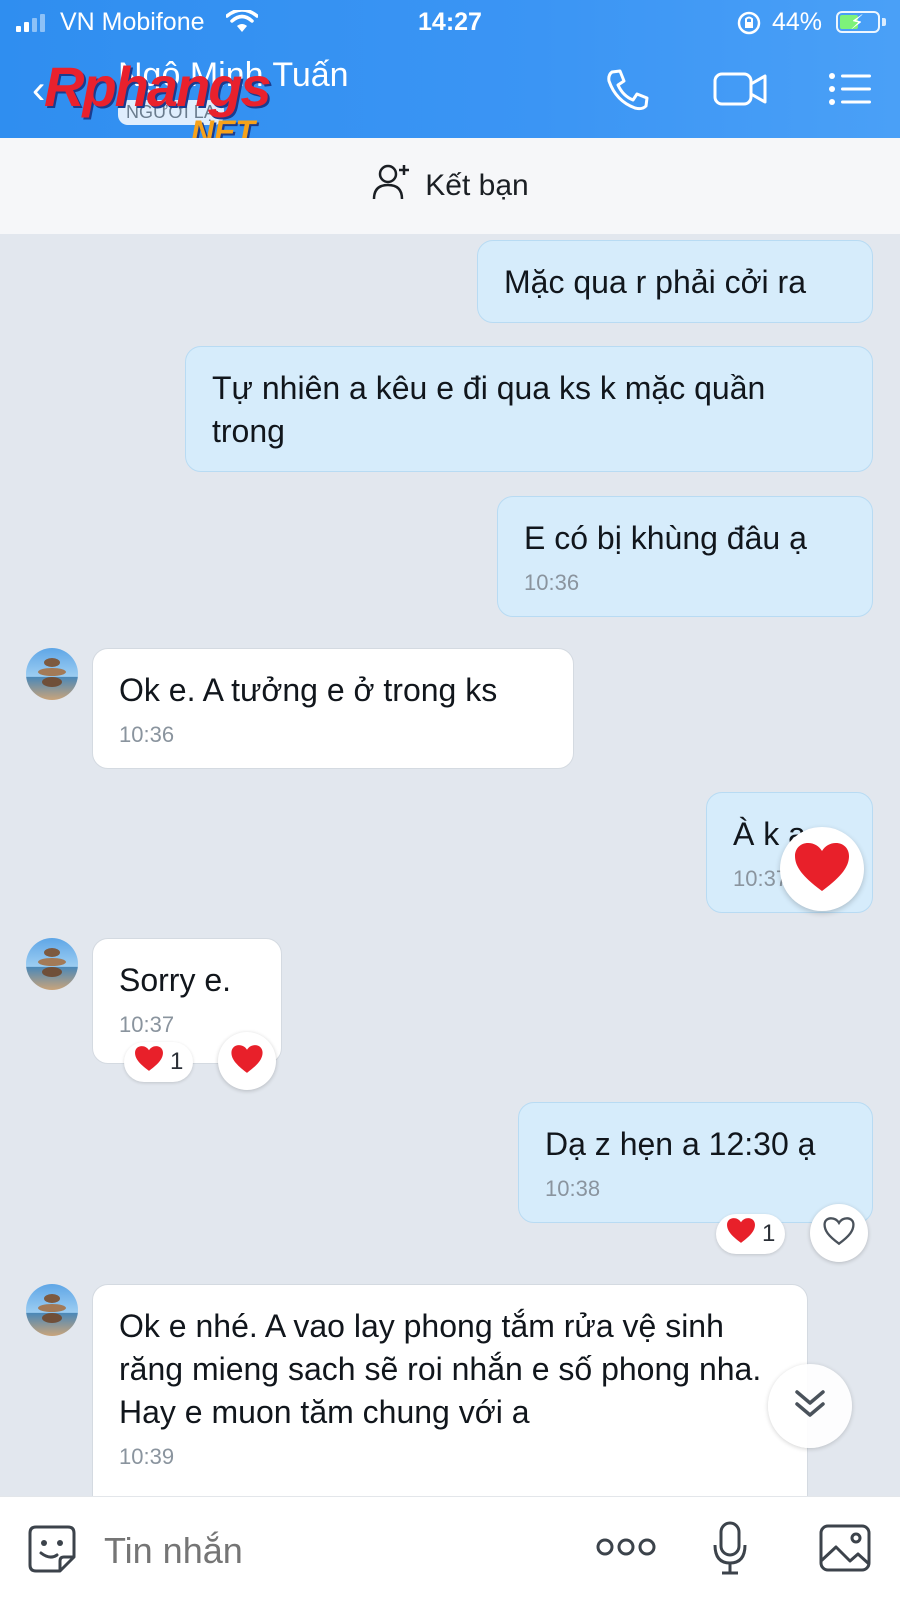 The image size is (900, 1601). Describe the element at coordinates (675, 281) in the screenshot. I see `message-bubble-sent: Mặc qua r phải cởi ra` at that location.